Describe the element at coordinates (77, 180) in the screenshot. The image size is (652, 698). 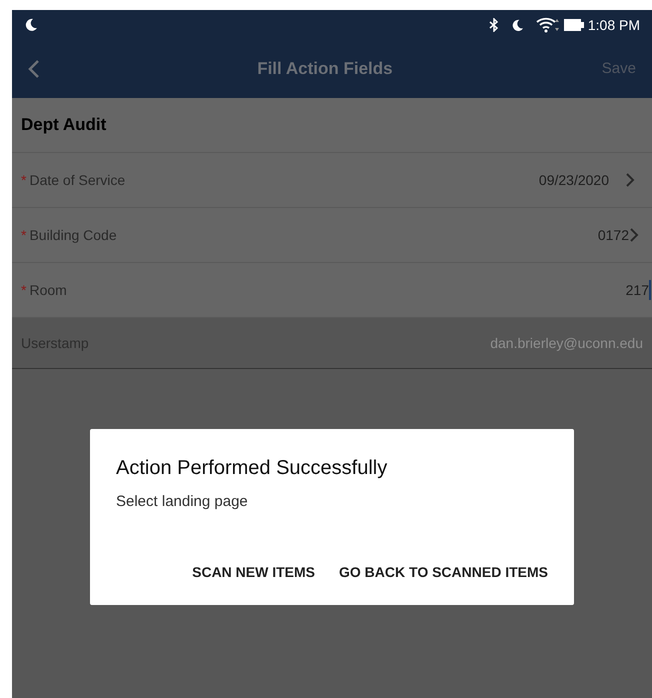
I see `field-label: Date of Service` at that location.